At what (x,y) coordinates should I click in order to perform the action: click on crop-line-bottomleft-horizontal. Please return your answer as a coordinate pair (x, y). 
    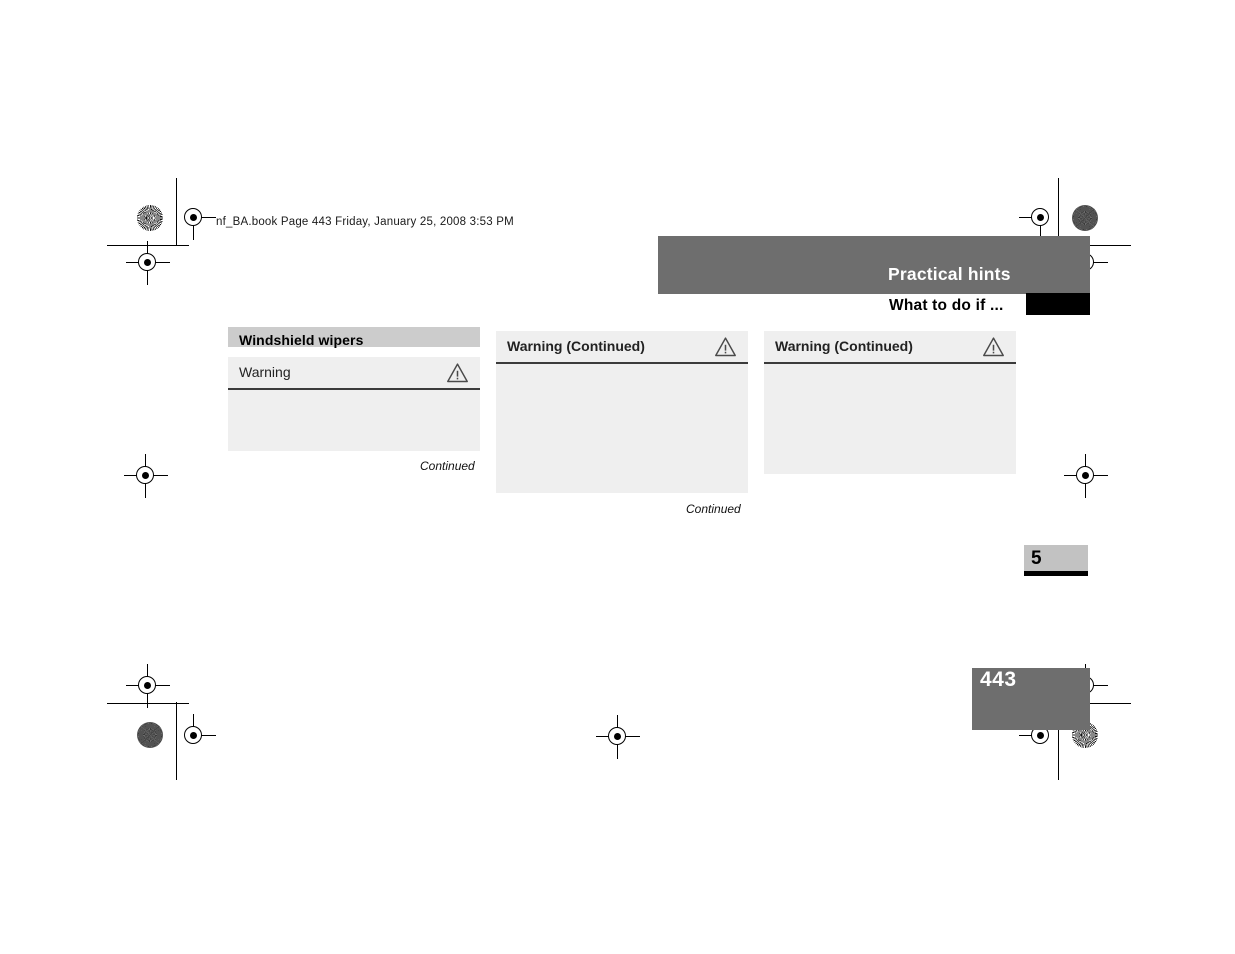
    Looking at the image, I should click on (148, 704).